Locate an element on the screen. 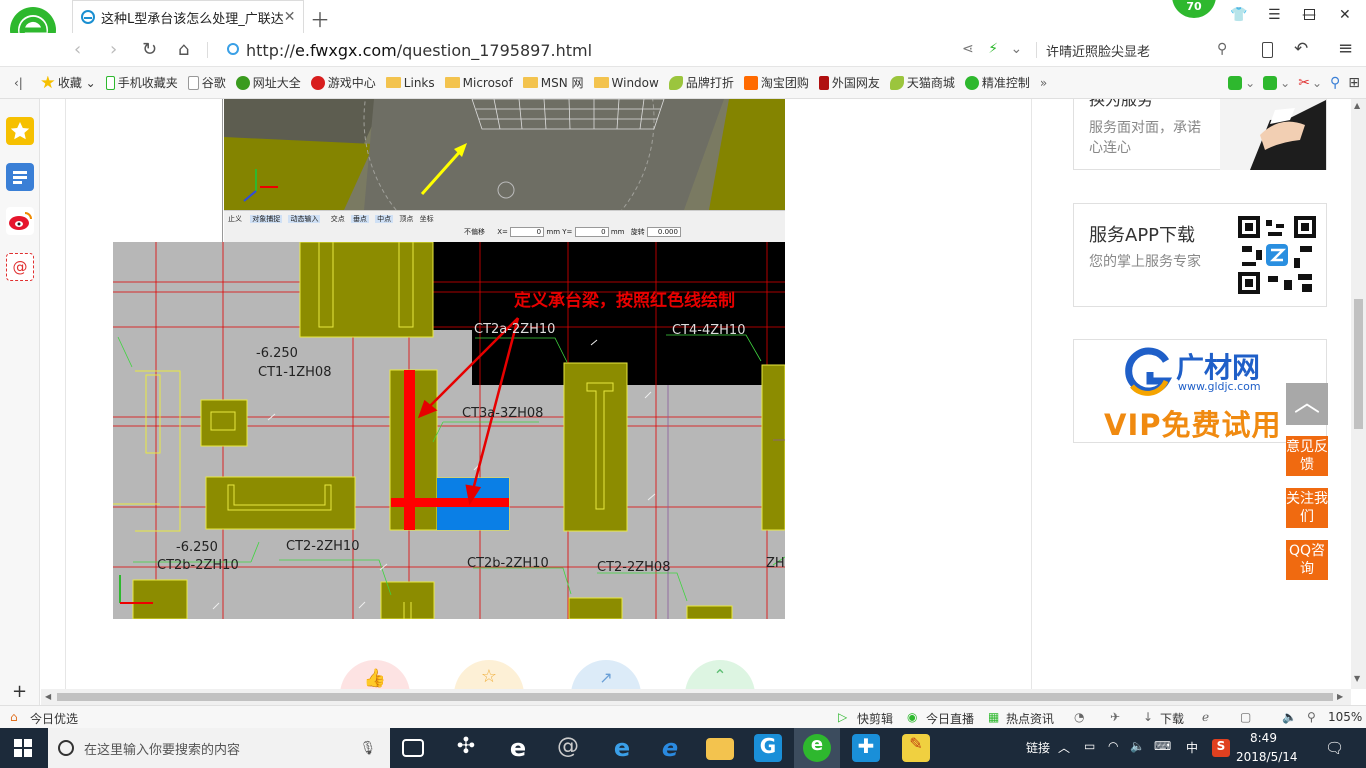 This screenshot has width=1366, height=768. vertical-scrollbar: ▲ ▼ is located at coordinates (1358, 394).